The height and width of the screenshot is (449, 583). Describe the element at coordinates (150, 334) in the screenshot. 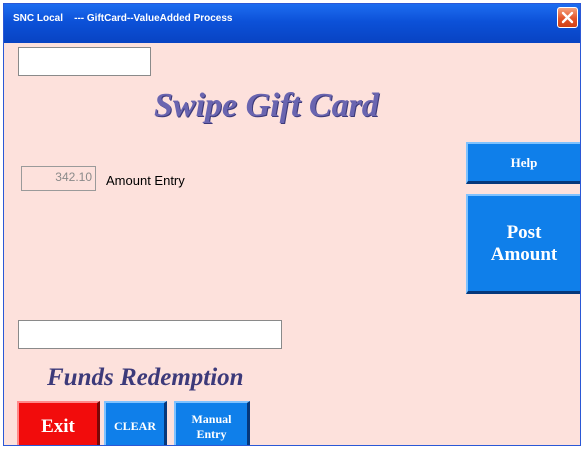

I see `redemption-input` at that location.